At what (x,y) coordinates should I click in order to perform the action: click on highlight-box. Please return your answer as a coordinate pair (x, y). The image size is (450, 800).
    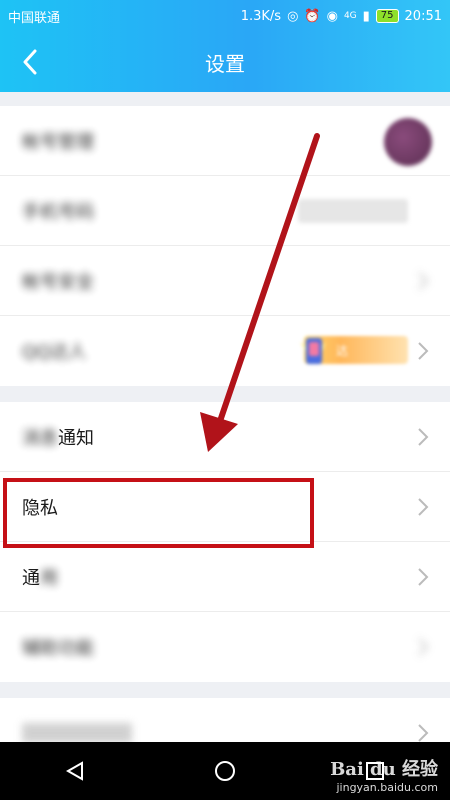
    Looking at the image, I should click on (158, 513).